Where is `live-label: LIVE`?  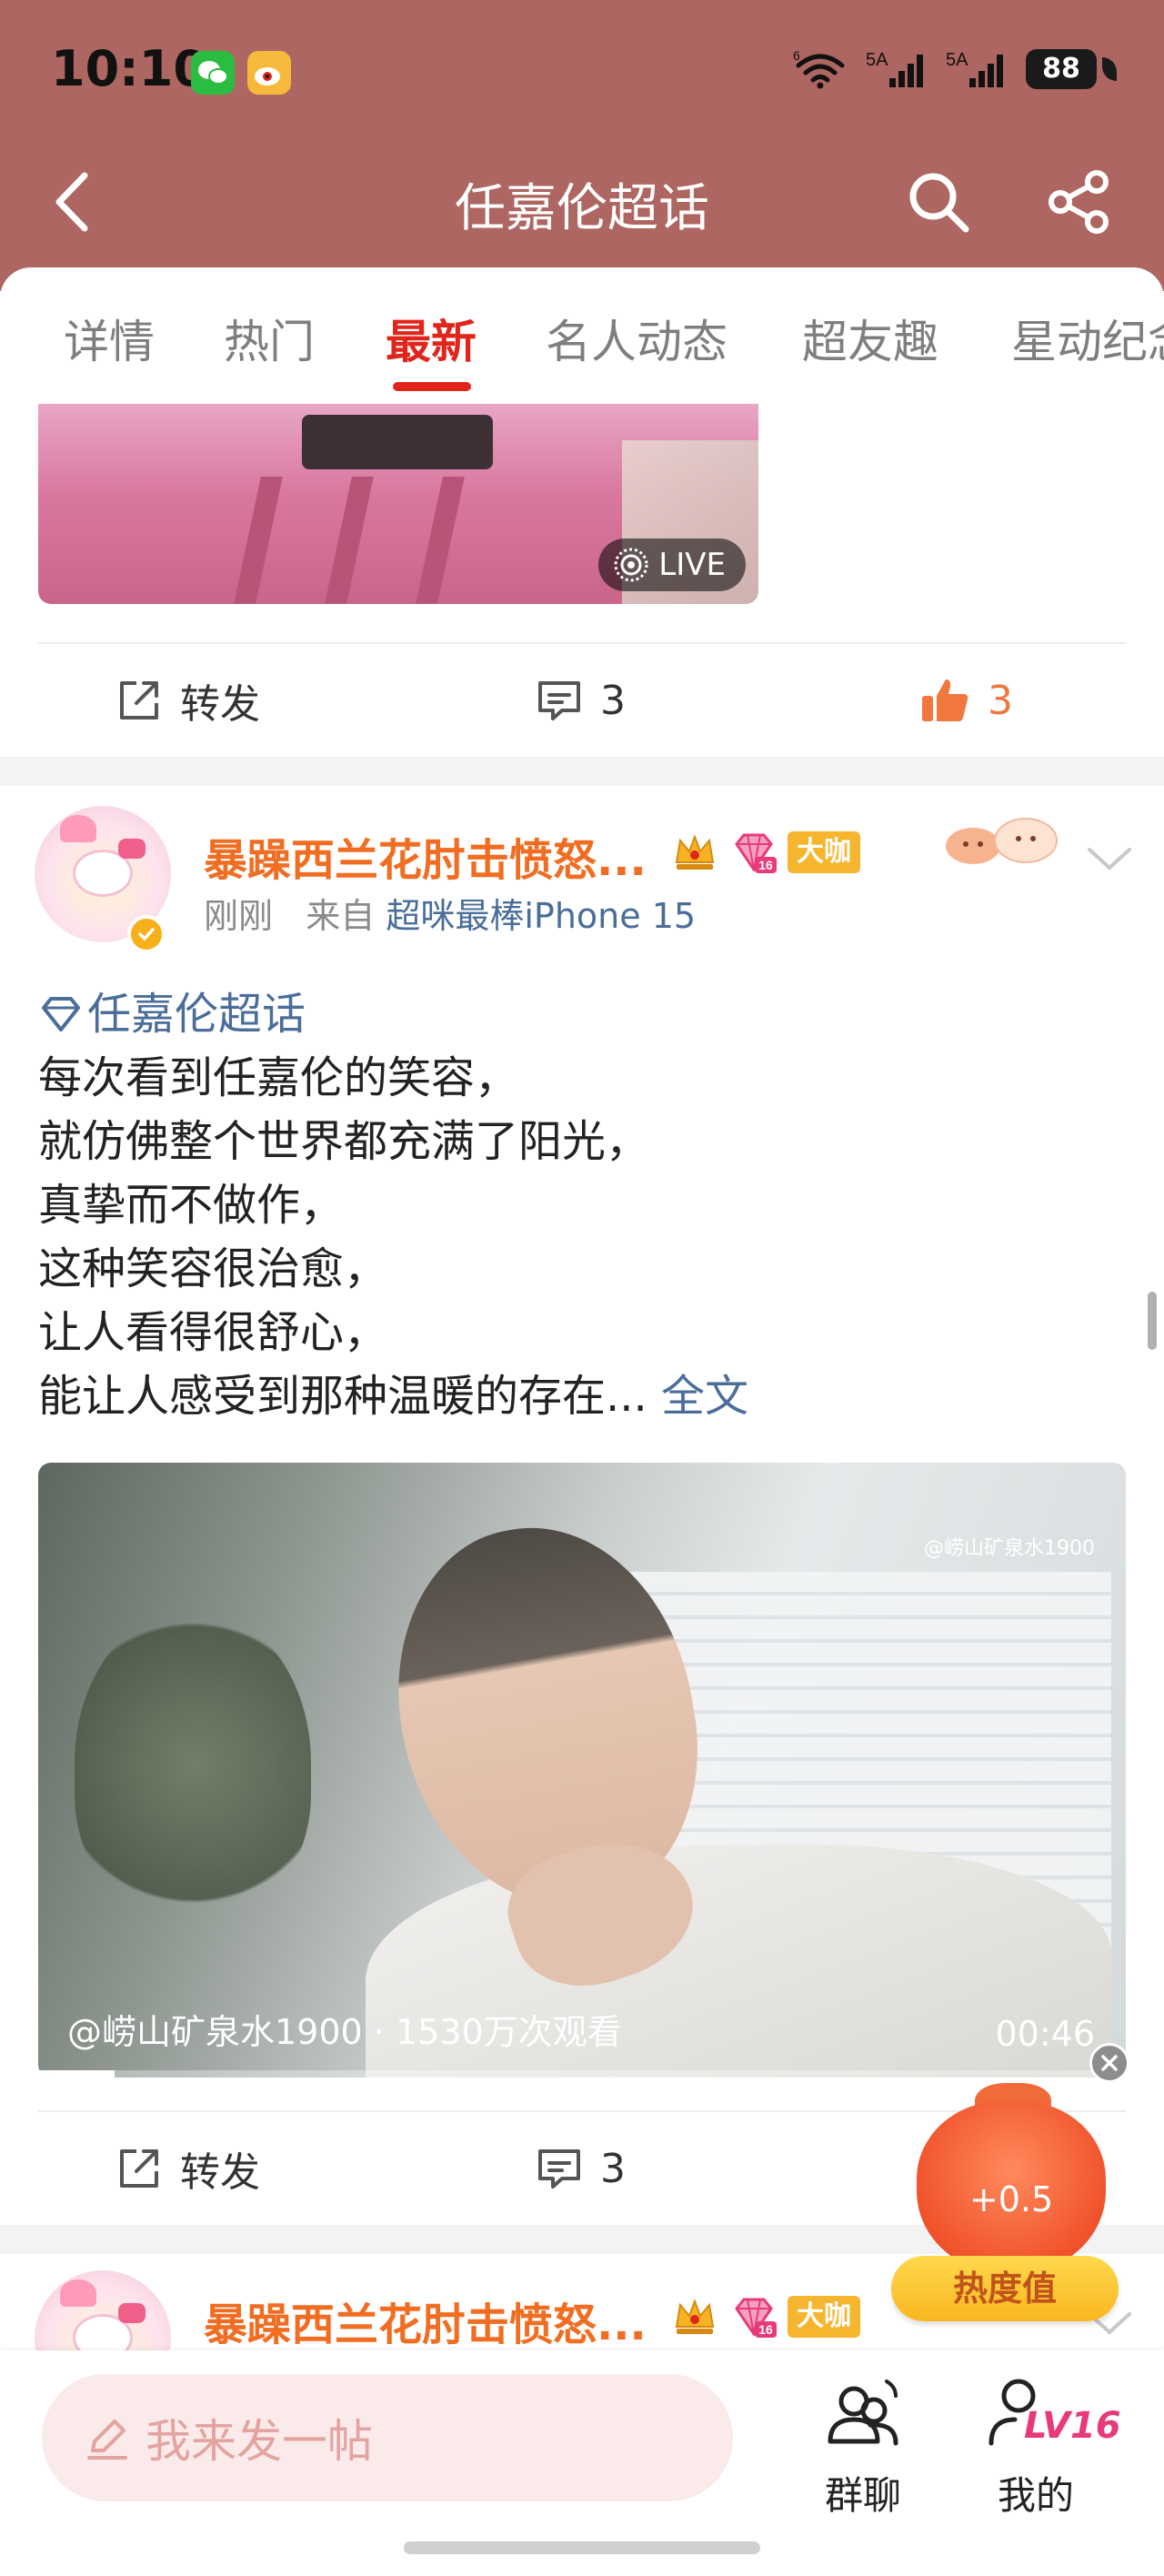
live-label: LIVE is located at coordinates (692, 565).